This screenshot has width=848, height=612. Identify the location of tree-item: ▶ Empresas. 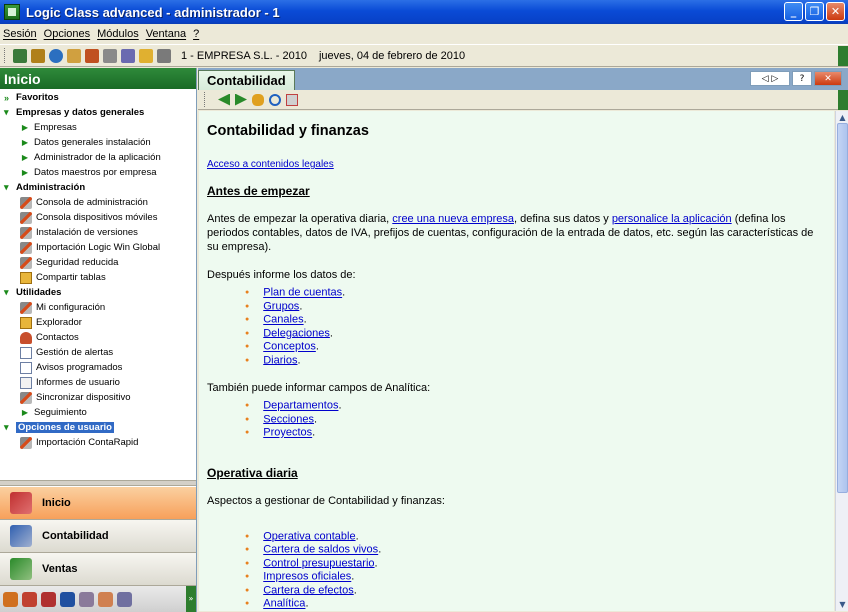
(98, 127).